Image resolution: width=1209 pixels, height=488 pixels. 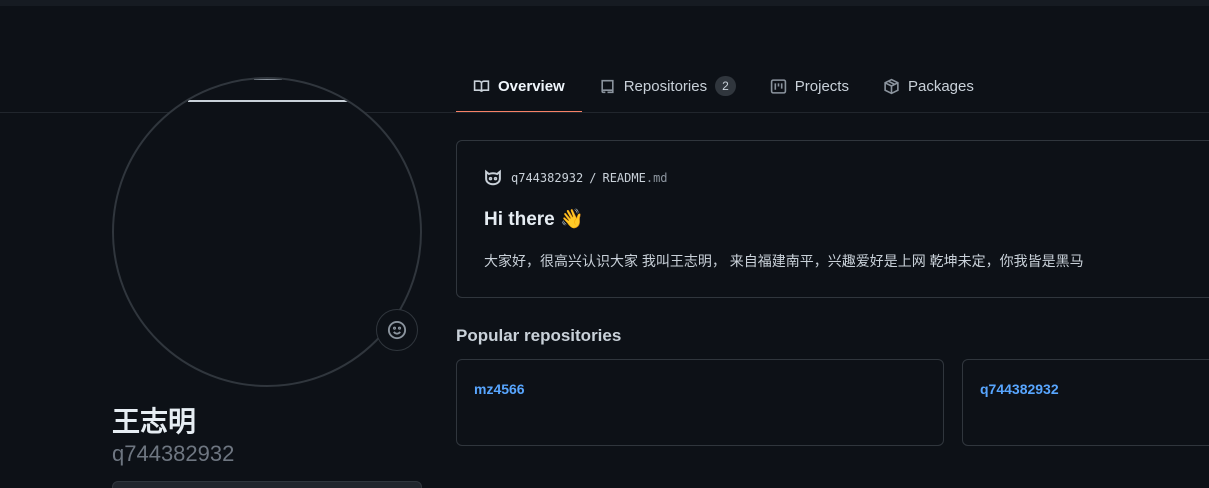 I want to click on profile-action-button, so click(x=267, y=484).